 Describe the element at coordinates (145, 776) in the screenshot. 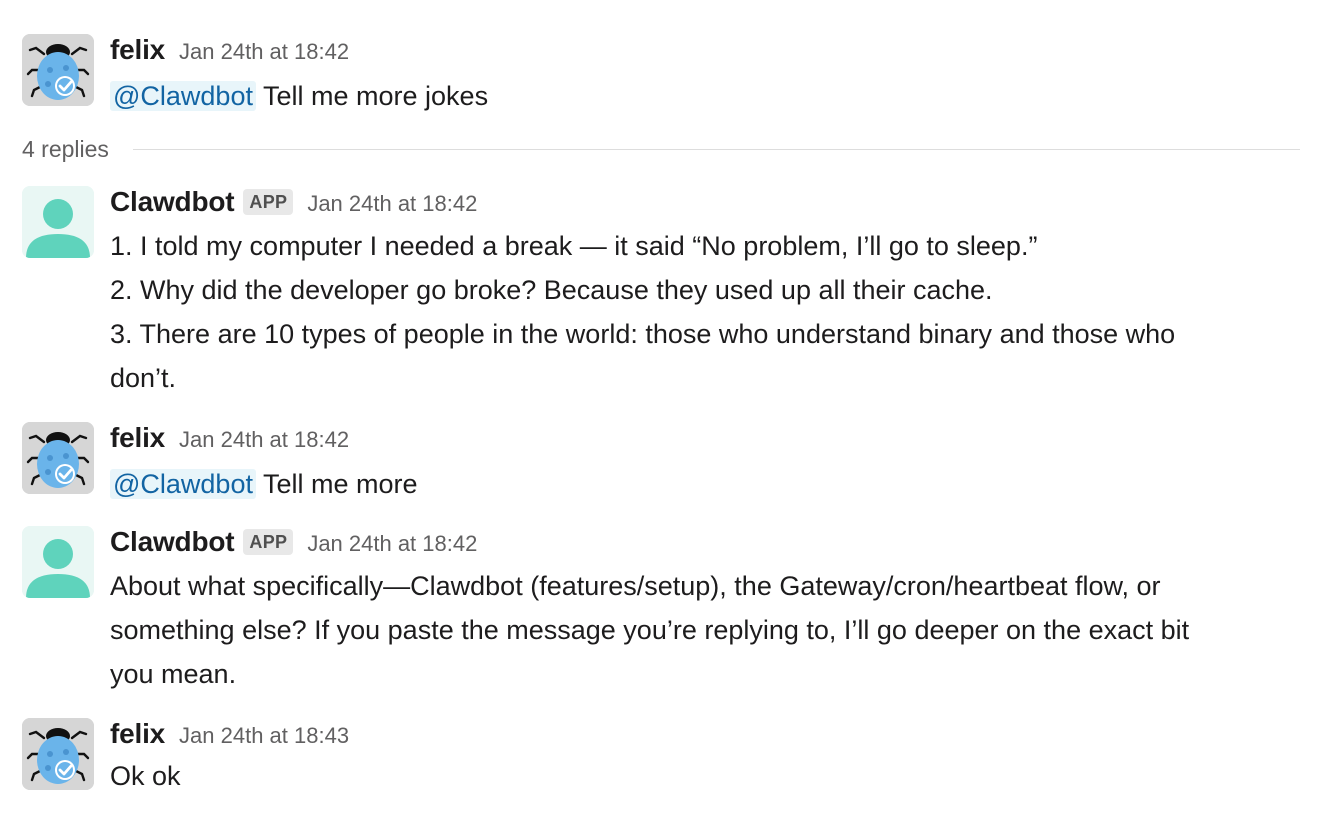

I see `message-body: Ok ok` at that location.